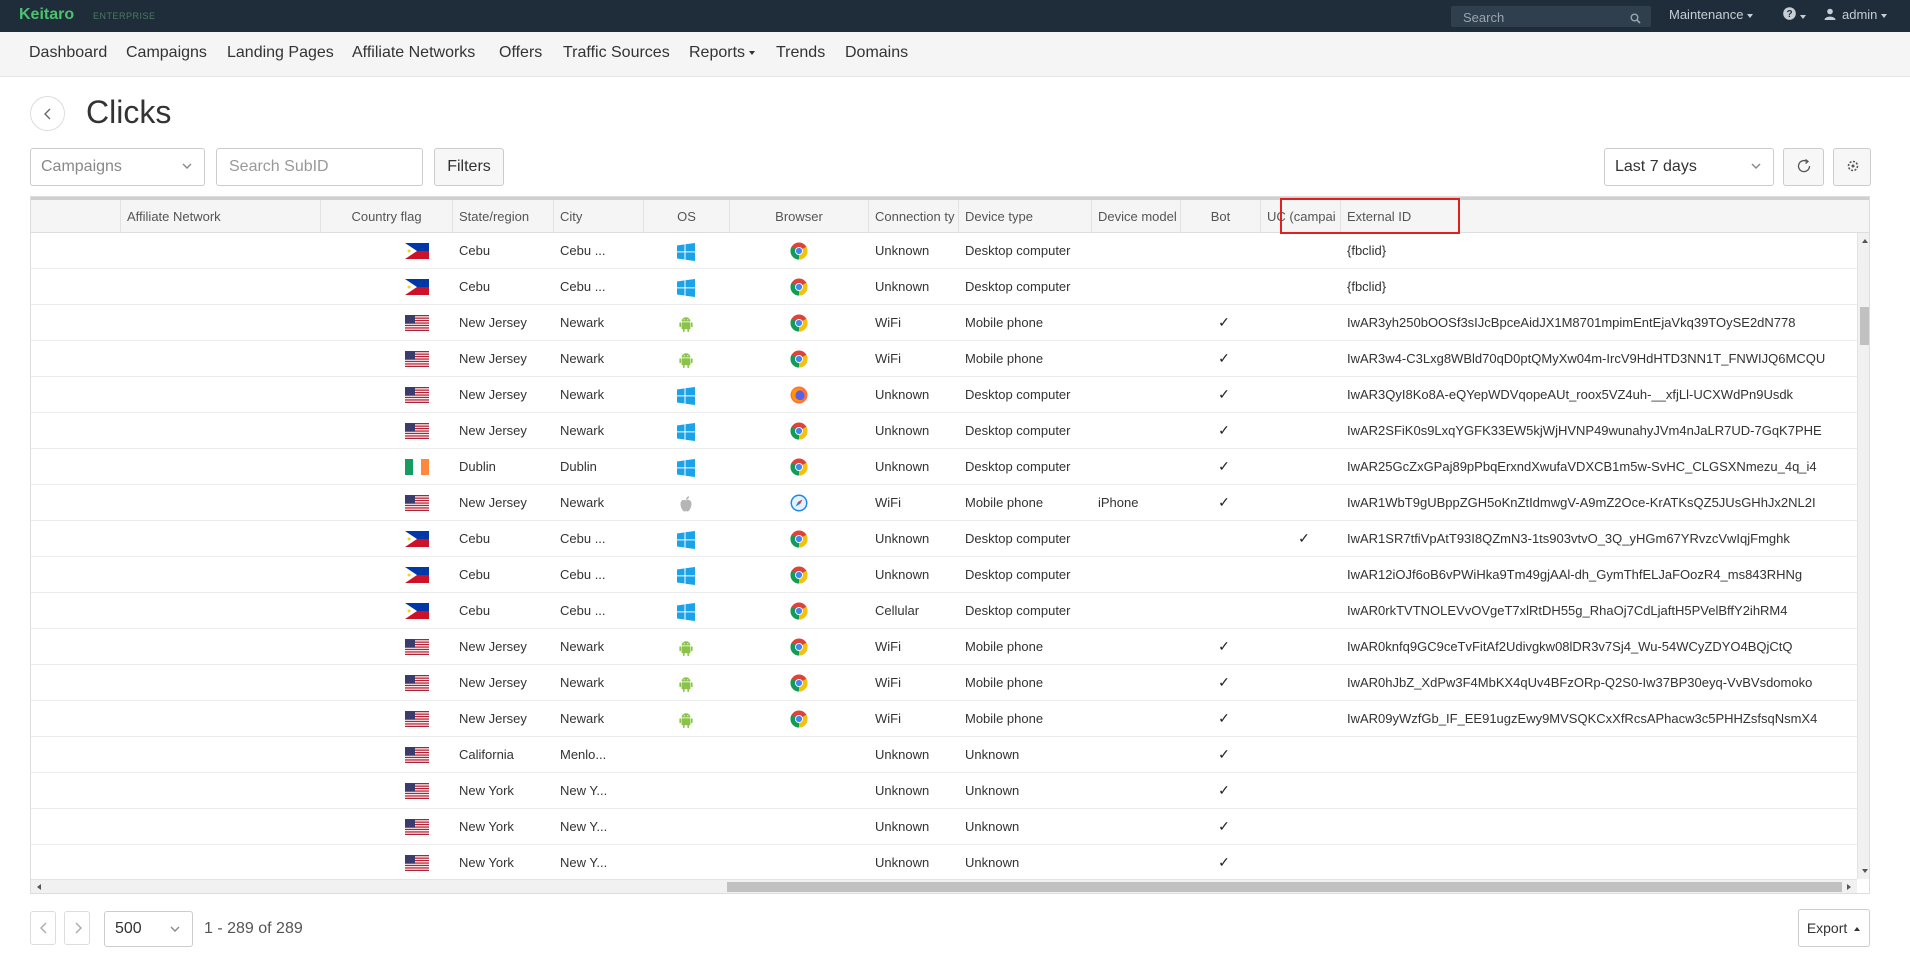 Image resolution: width=1910 pixels, height=964 pixels. Describe the element at coordinates (124, 16) in the screenshot. I see `brand-edition: ENTERPRISE` at that location.